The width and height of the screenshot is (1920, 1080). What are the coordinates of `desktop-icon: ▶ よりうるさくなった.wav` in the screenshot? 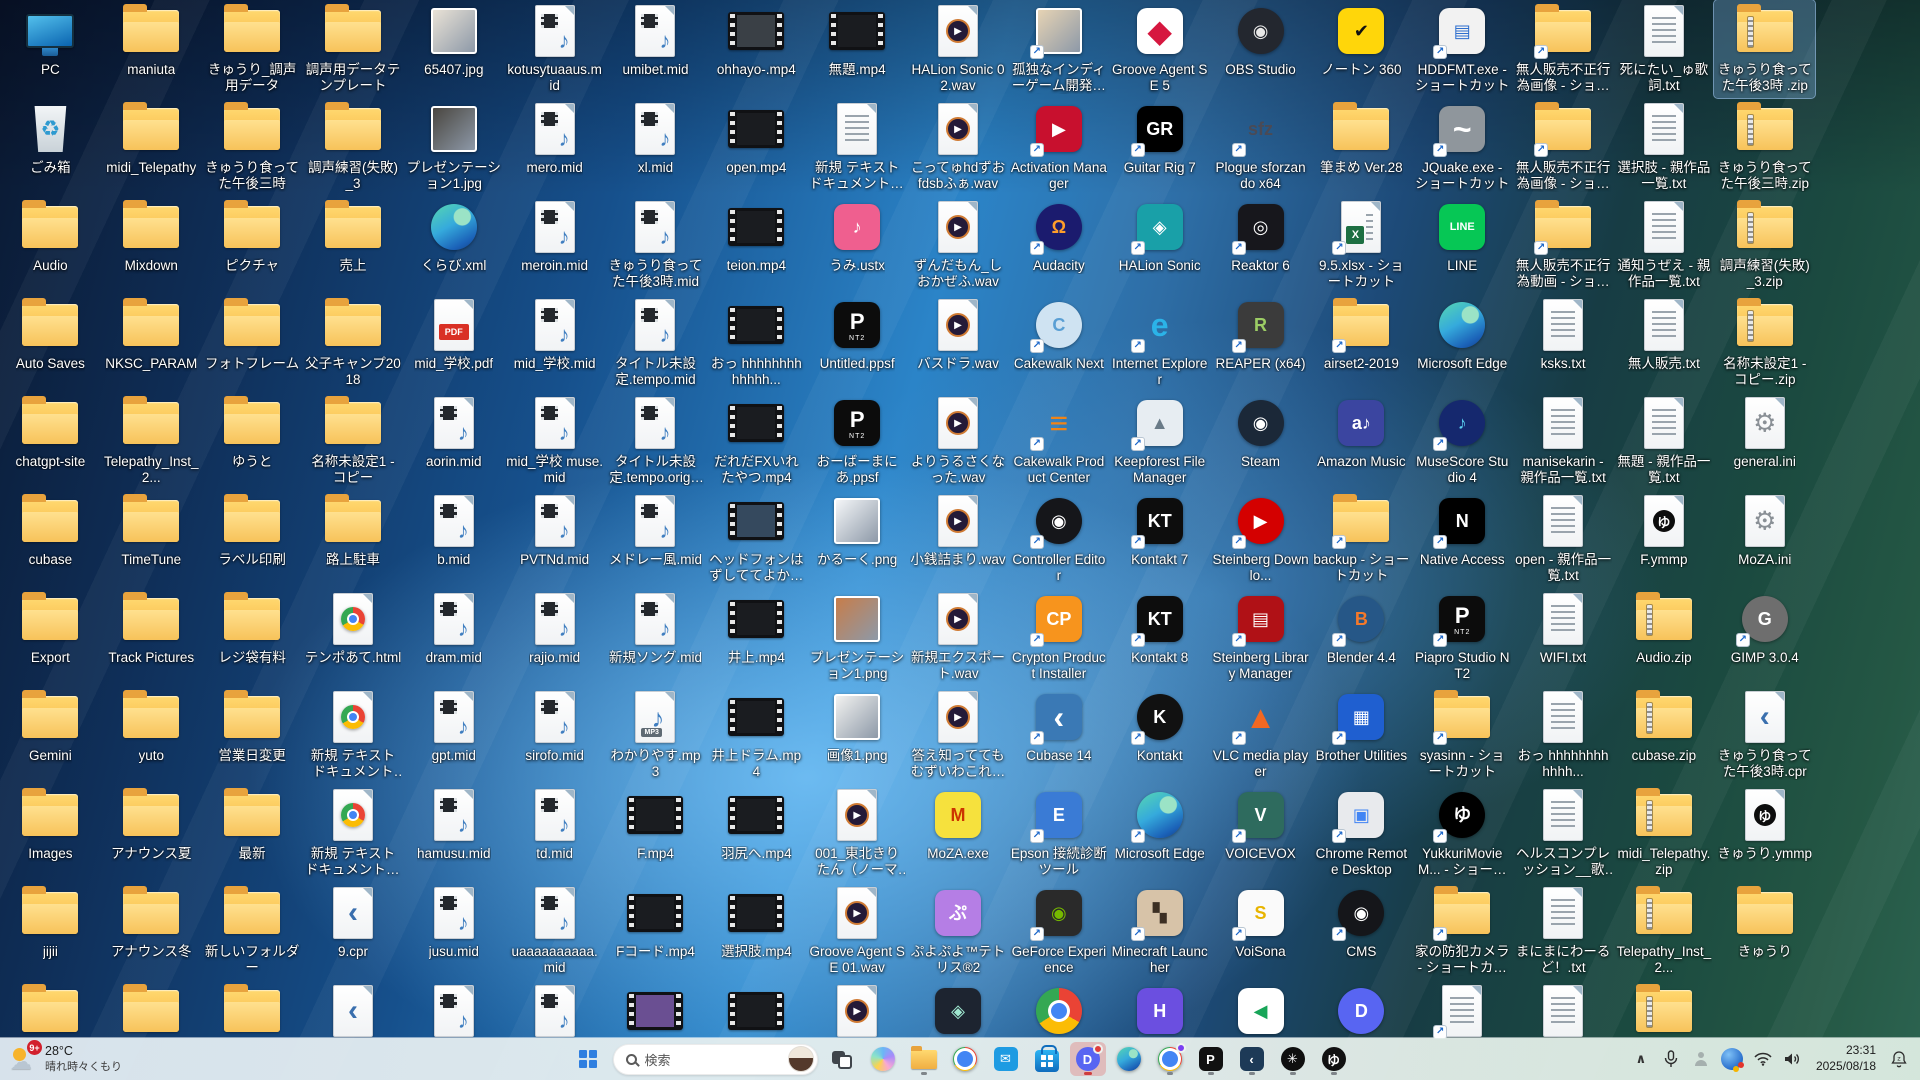 It's located at (958, 441).